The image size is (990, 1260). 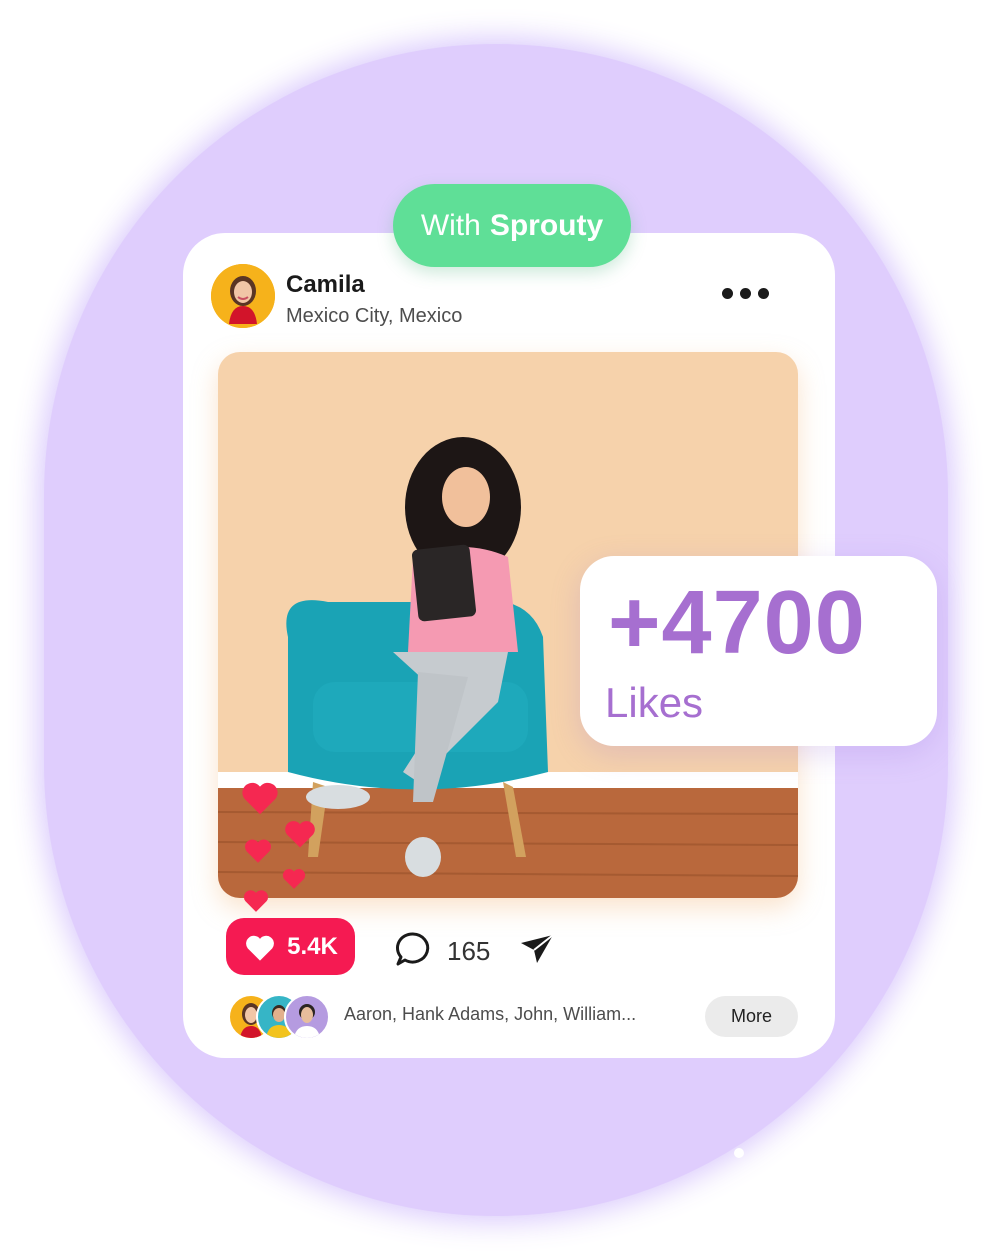 I want to click on liker-avatar, so click(x=307, y=1017).